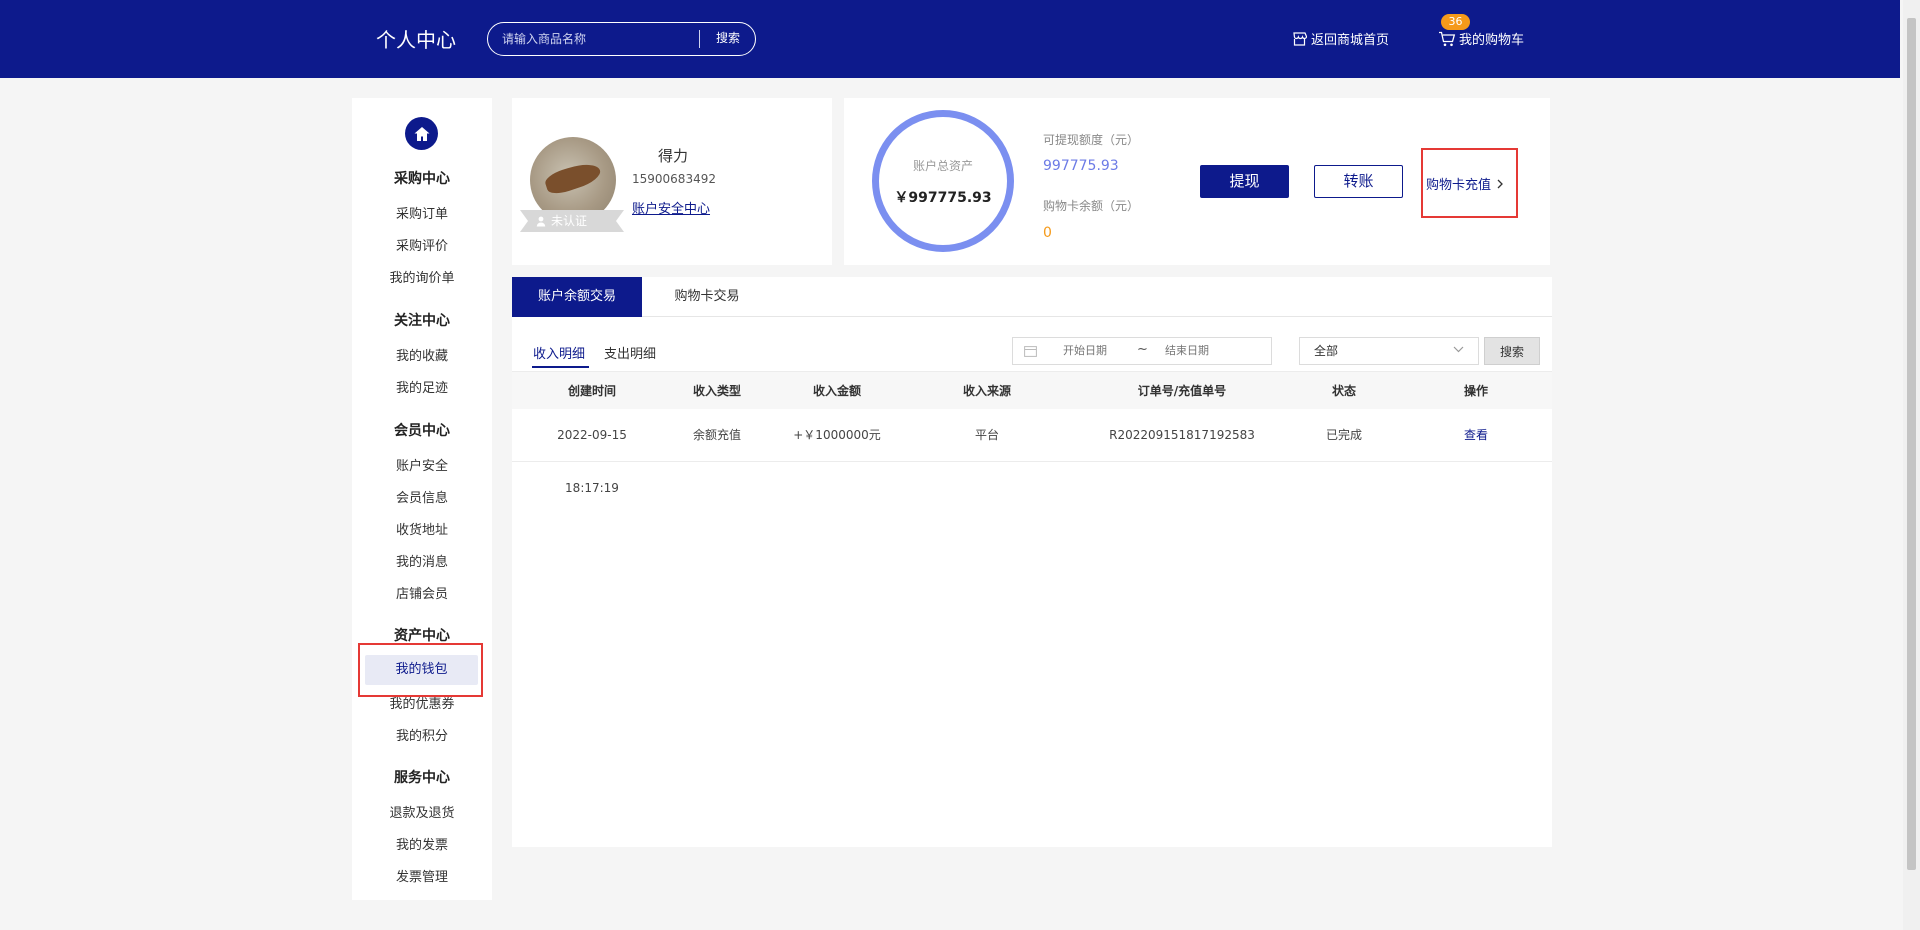 This screenshot has height=930, width=1920. What do you see at coordinates (422, 778) in the screenshot?
I see `sidebar-heading-service: 服务中心` at bounding box center [422, 778].